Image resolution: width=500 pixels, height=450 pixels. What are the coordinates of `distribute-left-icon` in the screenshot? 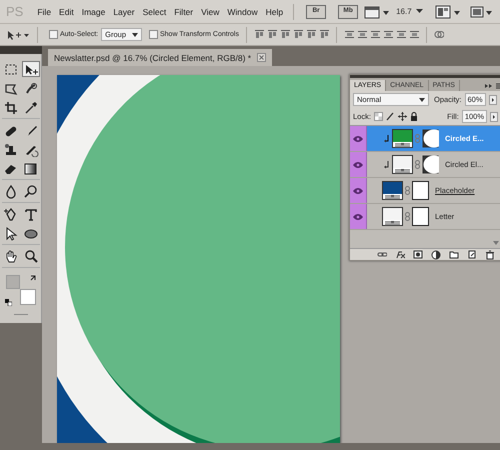 It's located at (387, 34).